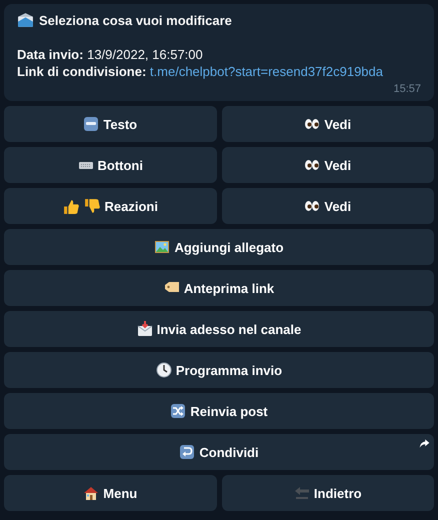 This screenshot has height=520, width=438. What do you see at coordinates (219, 329) in the screenshot?
I see `keyboard-button: Invia adesso nel canale` at bounding box center [219, 329].